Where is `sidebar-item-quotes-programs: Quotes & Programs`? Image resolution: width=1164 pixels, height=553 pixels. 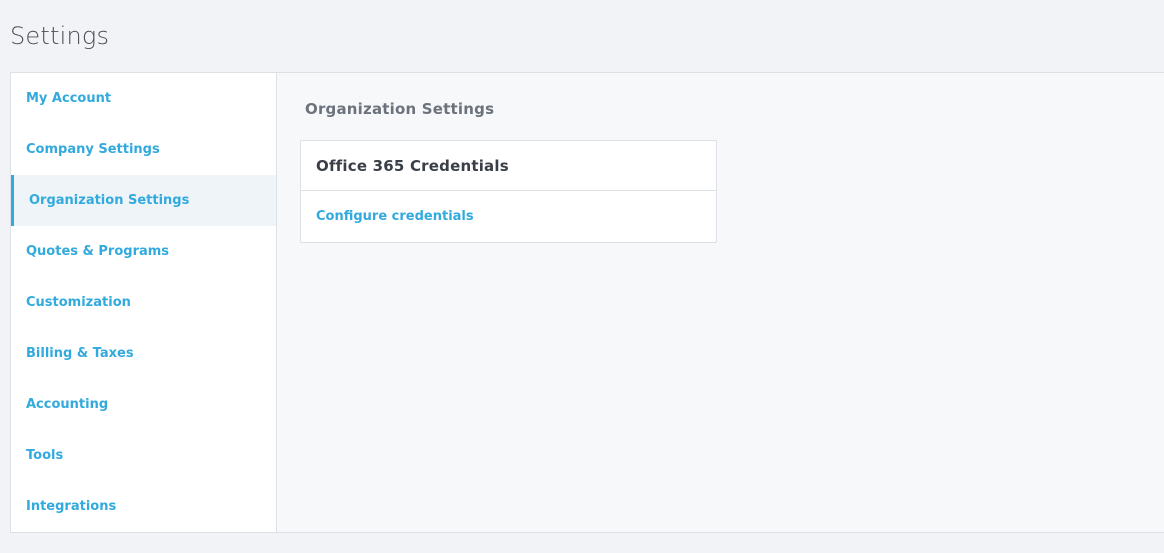
sidebar-item-quotes-programs: Quotes & Programs is located at coordinates (143, 251).